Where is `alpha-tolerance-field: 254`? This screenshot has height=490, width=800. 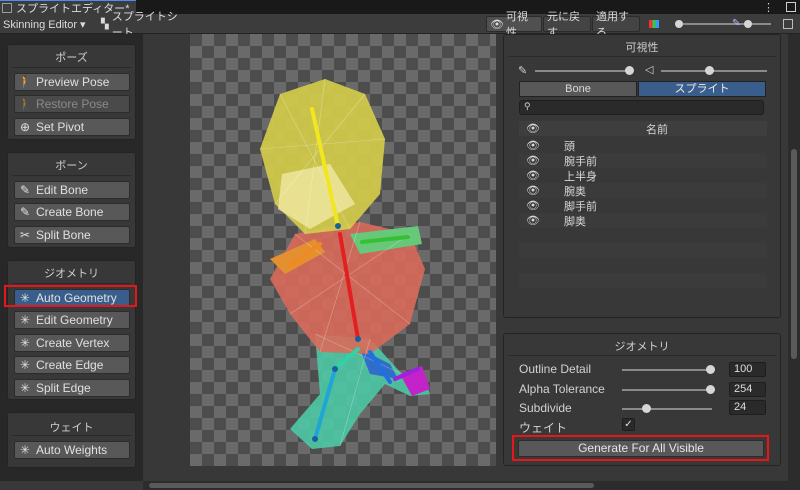
alpha-tolerance-field: 254 is located at coordinates (747, 389).